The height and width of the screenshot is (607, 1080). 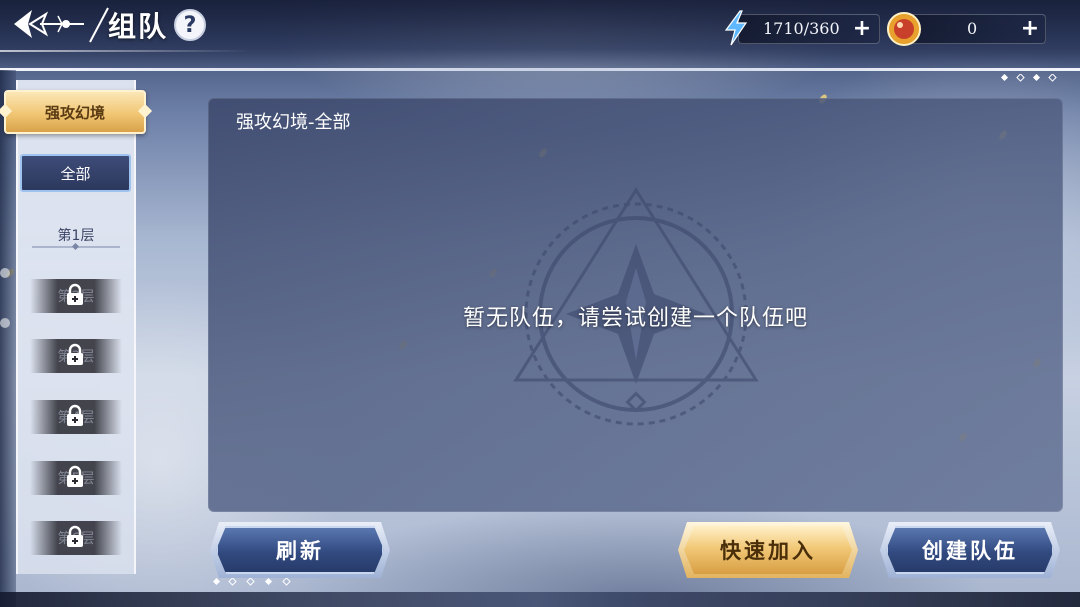 What do you see at coordinates (972, 28) in the screenshot?
I see `coin-value: 0` at bounding box center [972, 28].